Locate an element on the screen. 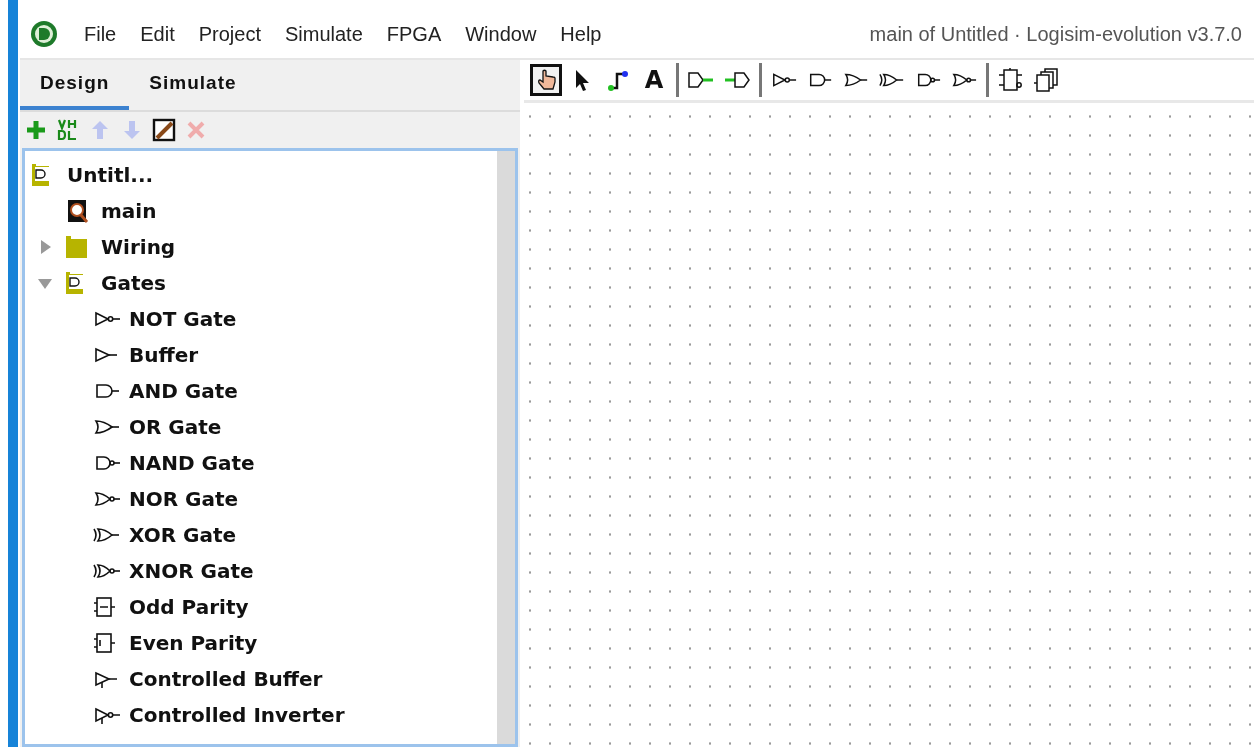  hand-tool-button is located at coordinates (546, 80).